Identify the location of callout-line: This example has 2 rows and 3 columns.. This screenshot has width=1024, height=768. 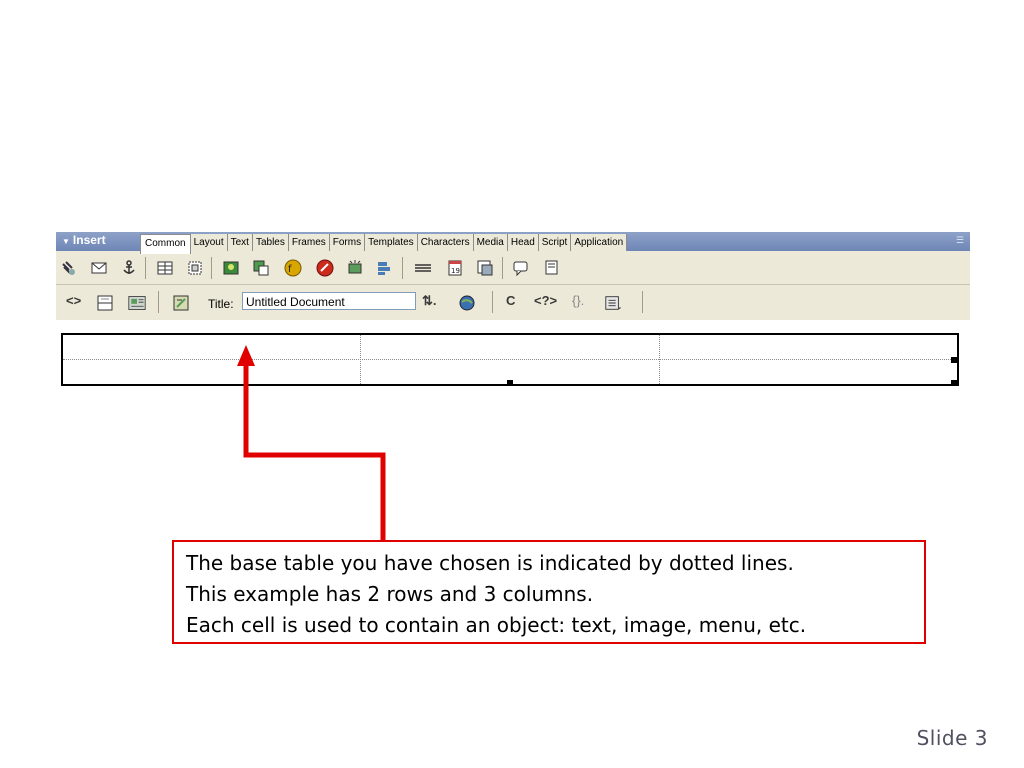
(390, 594).